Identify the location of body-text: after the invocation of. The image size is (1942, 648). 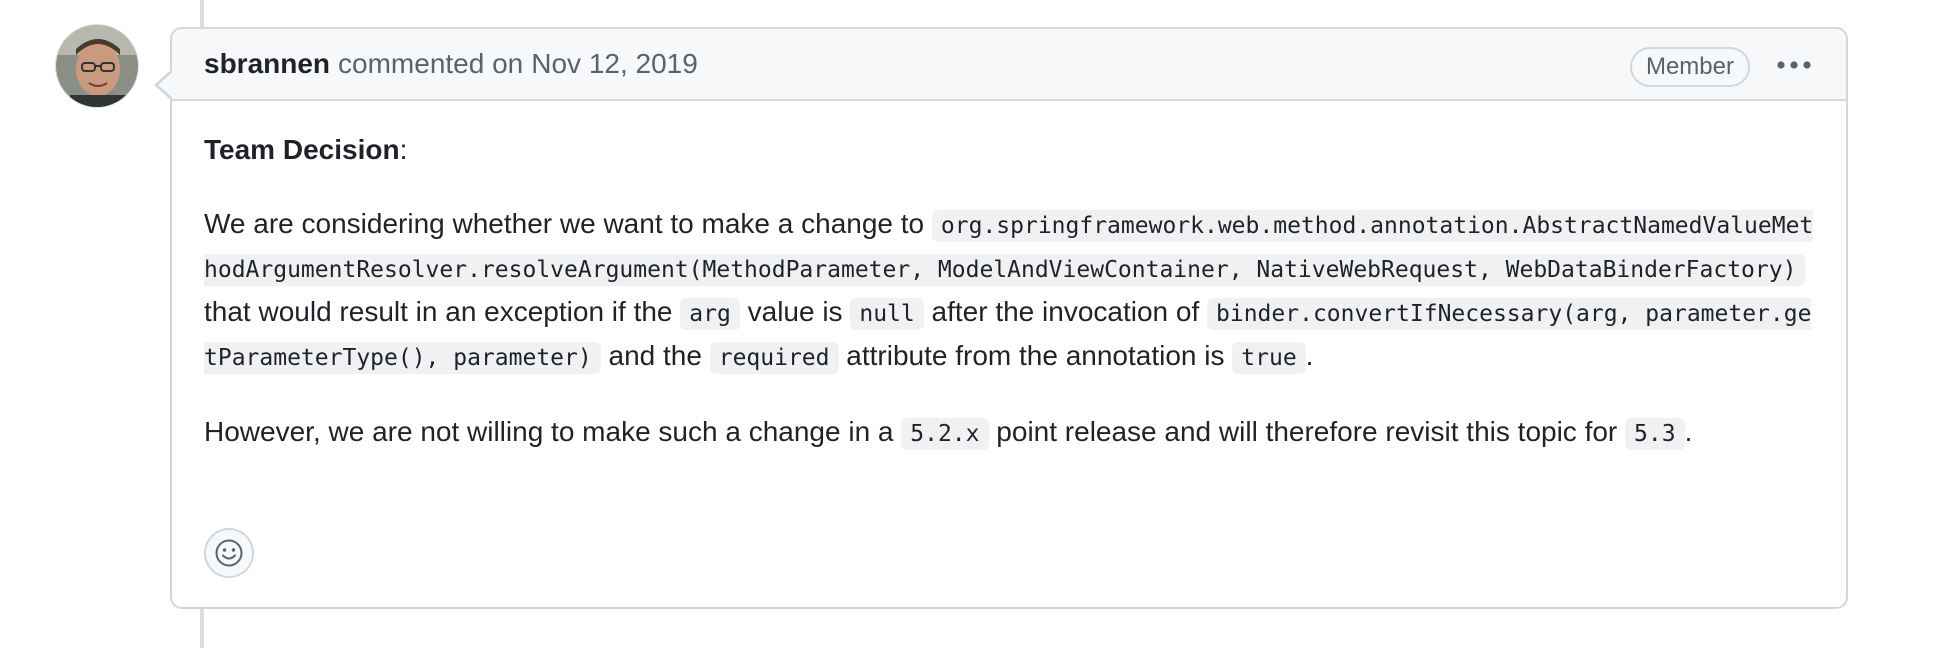
(1065, 311).